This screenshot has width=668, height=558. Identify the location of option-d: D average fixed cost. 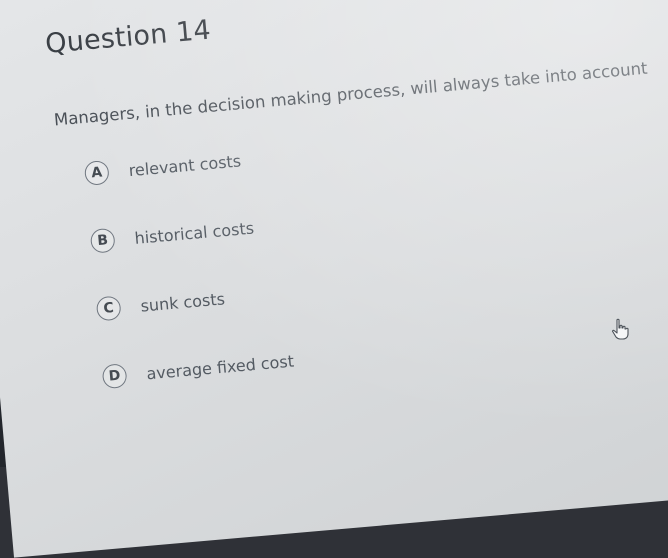
(198, 369).